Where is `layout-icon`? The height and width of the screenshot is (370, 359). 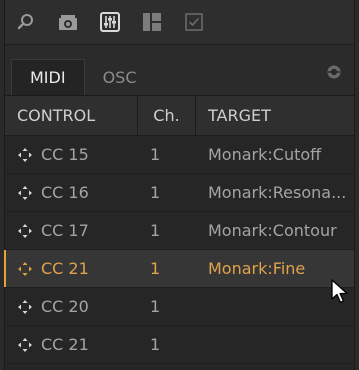 layout-icon is located at coordinates (152, 22).